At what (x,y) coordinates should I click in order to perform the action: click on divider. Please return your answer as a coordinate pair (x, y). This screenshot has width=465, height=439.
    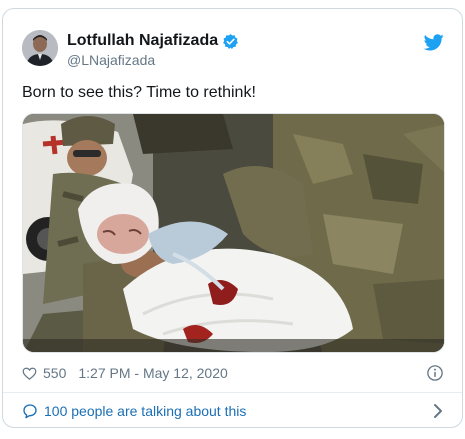
    Looking at the image, I should click on (232, 392).